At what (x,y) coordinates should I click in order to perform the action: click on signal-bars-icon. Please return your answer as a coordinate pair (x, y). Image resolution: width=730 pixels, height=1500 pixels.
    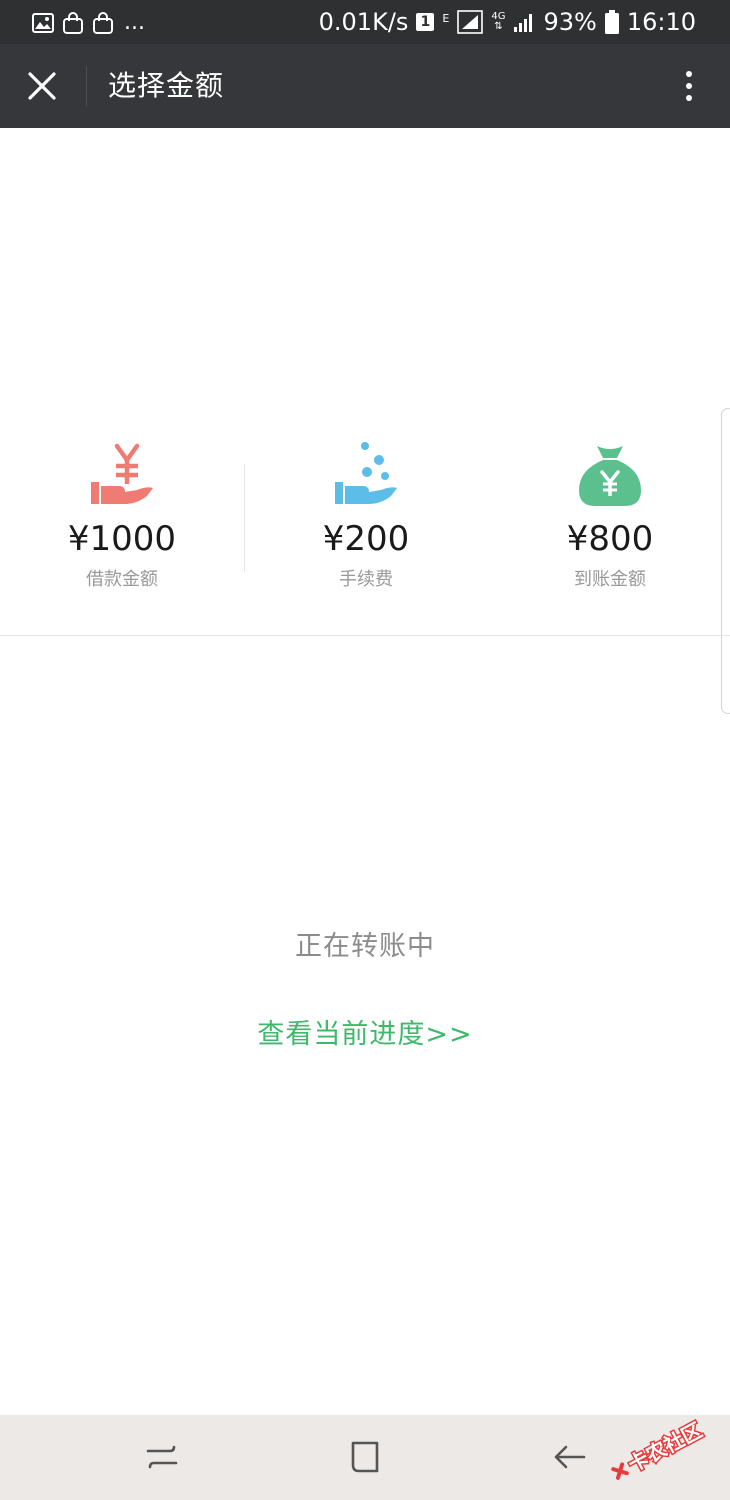
    Looking at the image, I should click on (523, 23).